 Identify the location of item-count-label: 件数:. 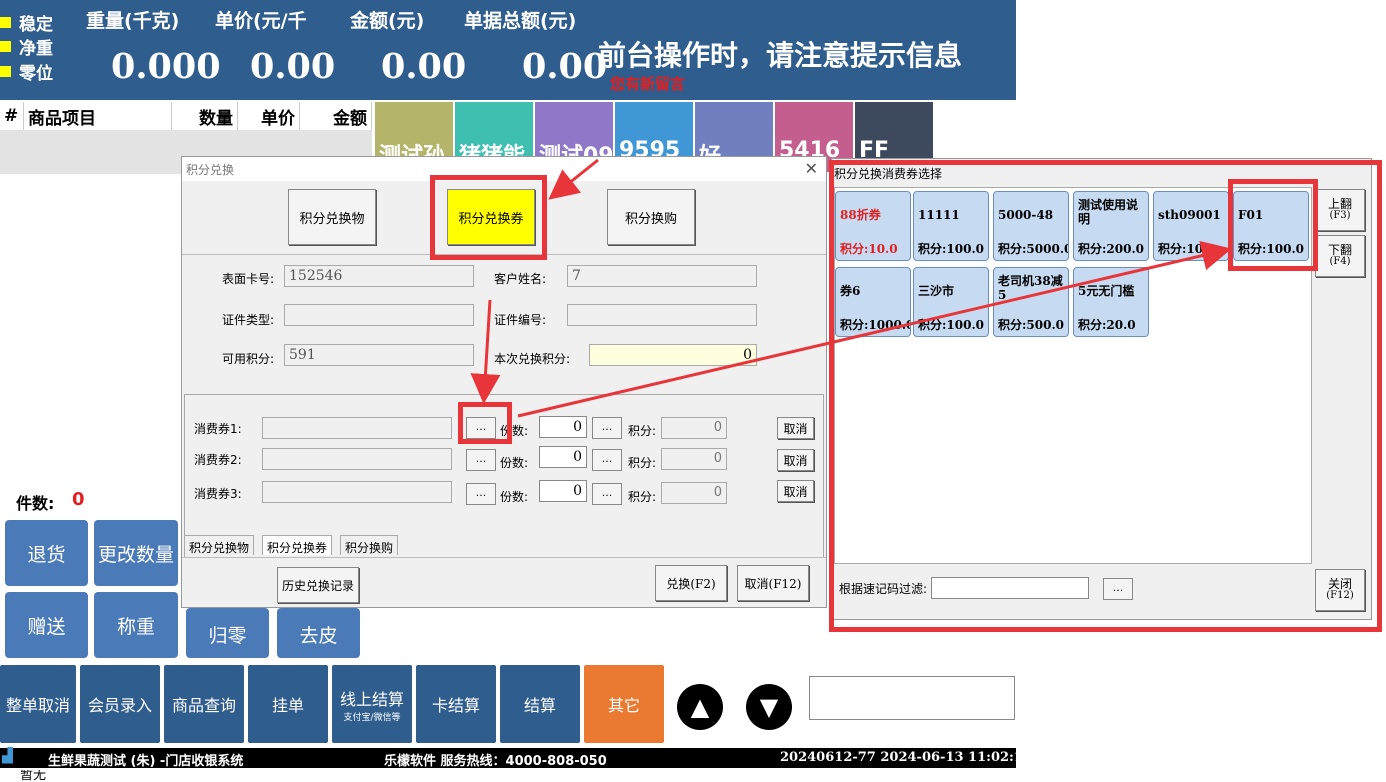
(35, 503).